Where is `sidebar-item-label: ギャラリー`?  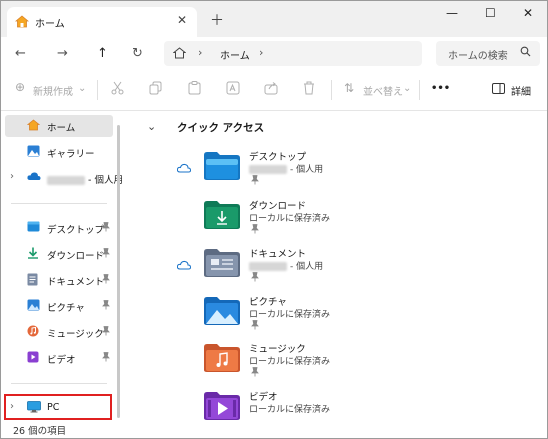
sidebar-item-label: ギャラリー is located at coordinates (71, 154).